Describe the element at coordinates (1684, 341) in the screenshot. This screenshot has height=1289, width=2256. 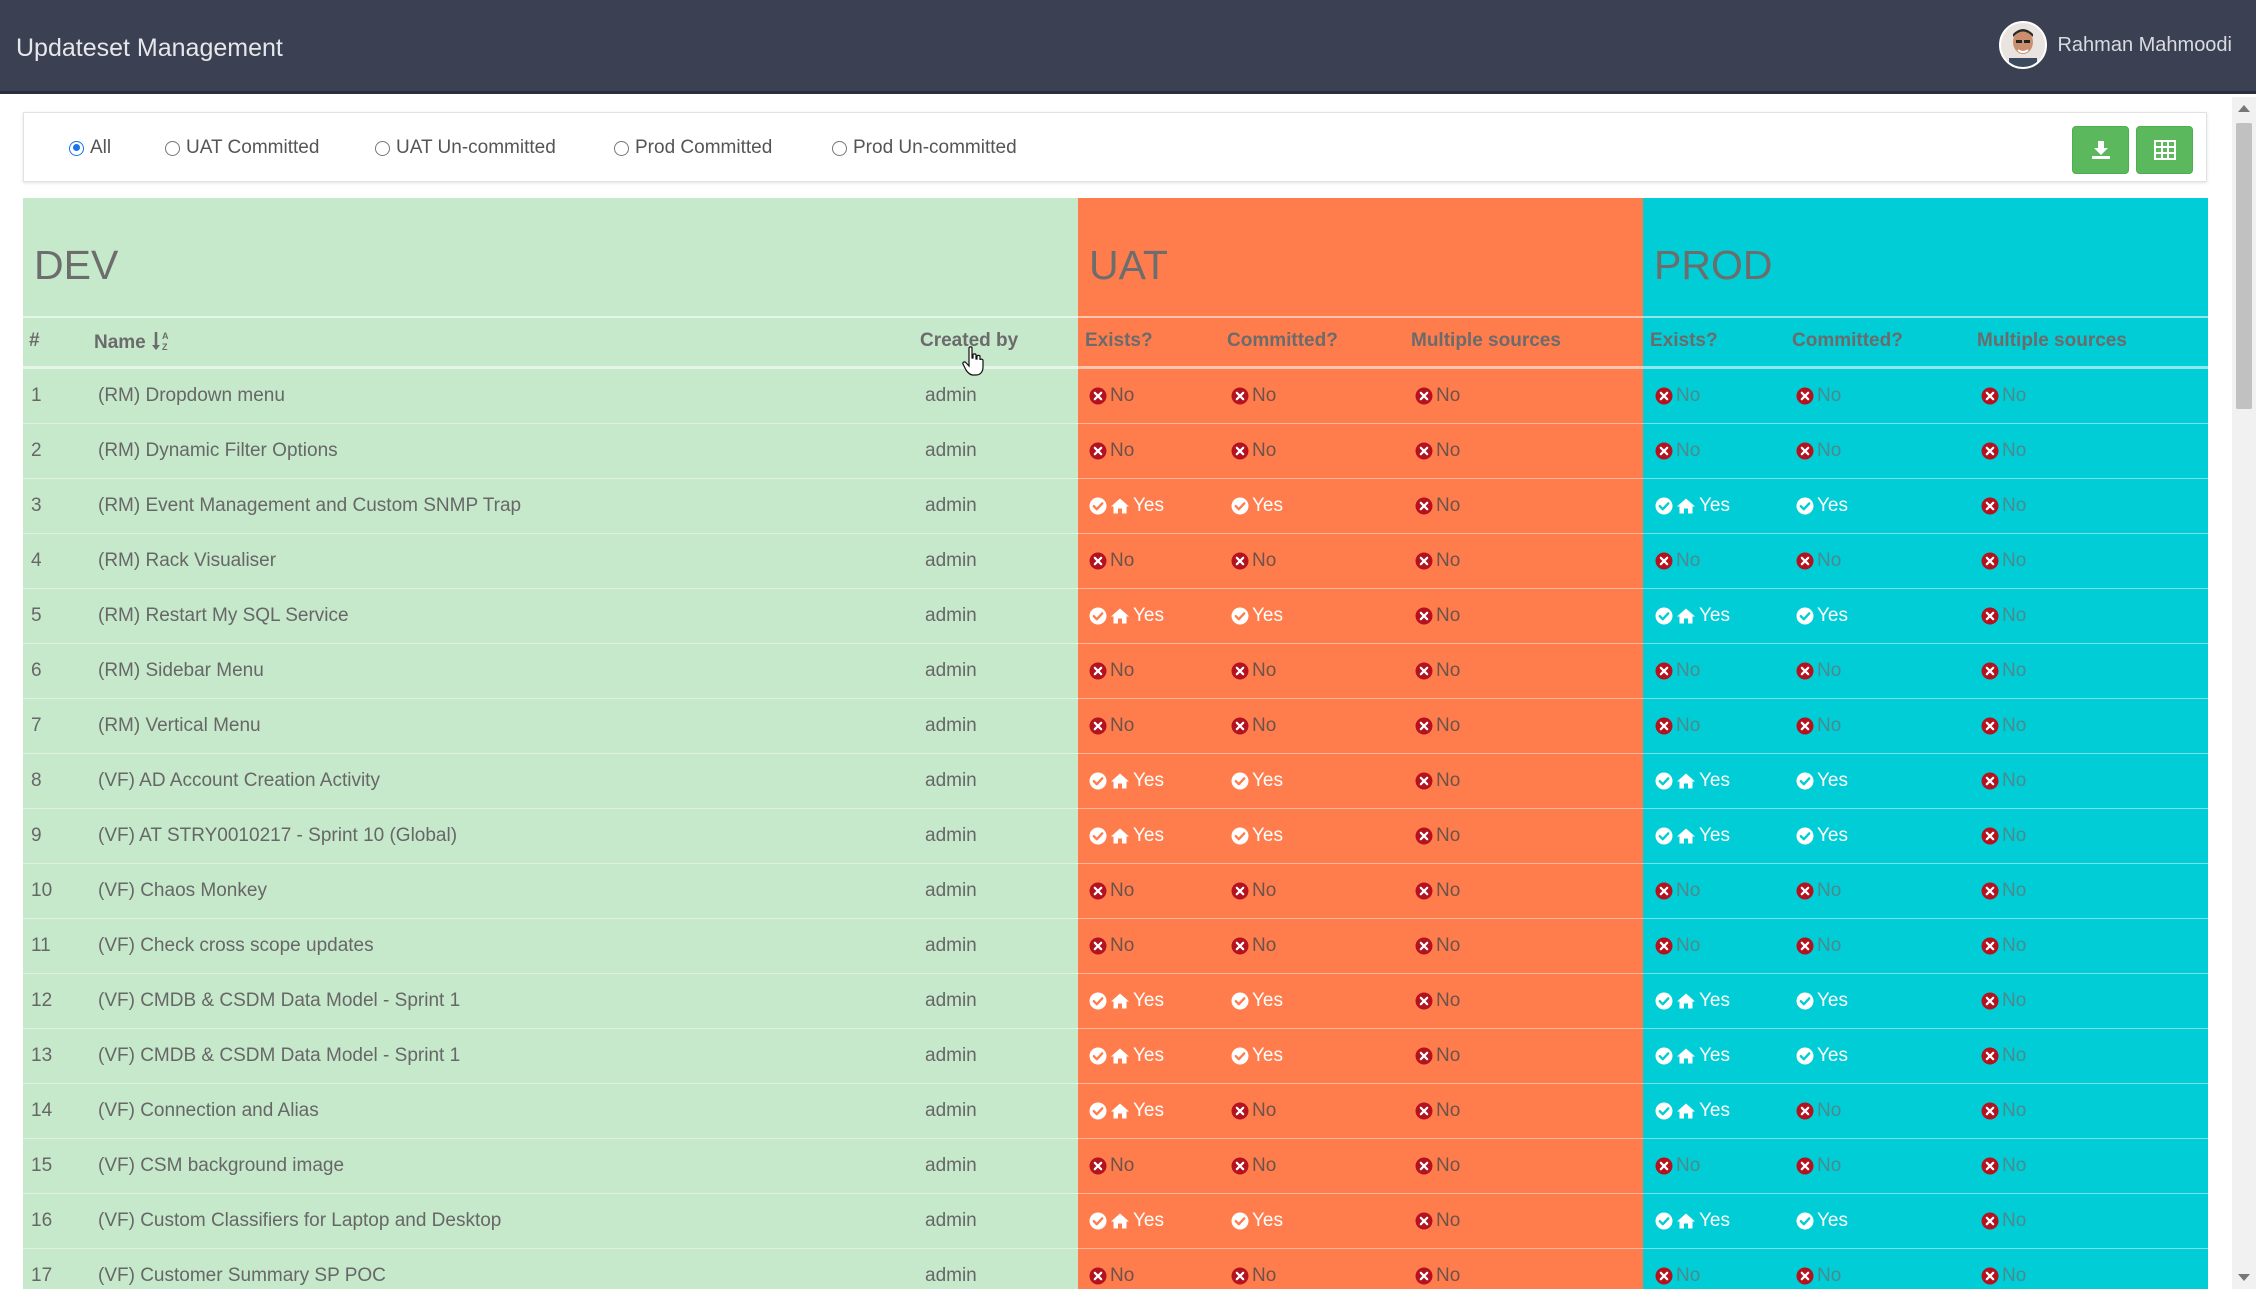
I see `col-header-prod-exists: Exists?` at that location.